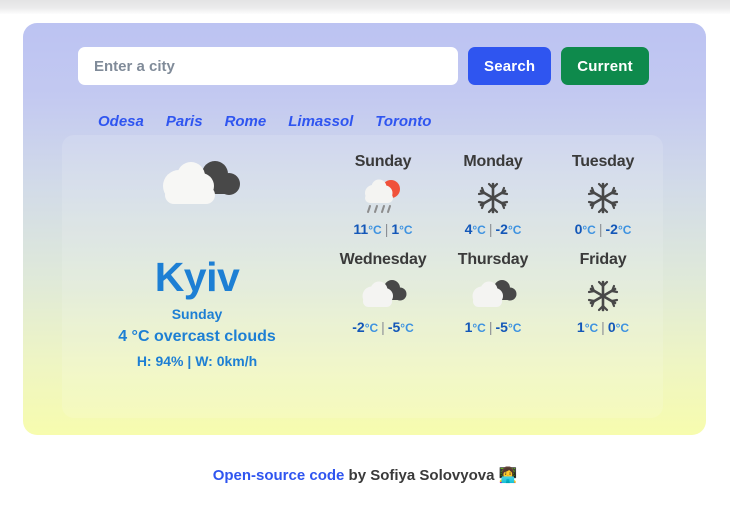 The width and height of the screenshot is (730, 506). Describe the element at coordinates (603, 161) in the screenshot. I see `forecast-day-name: Tuesday` at that location.